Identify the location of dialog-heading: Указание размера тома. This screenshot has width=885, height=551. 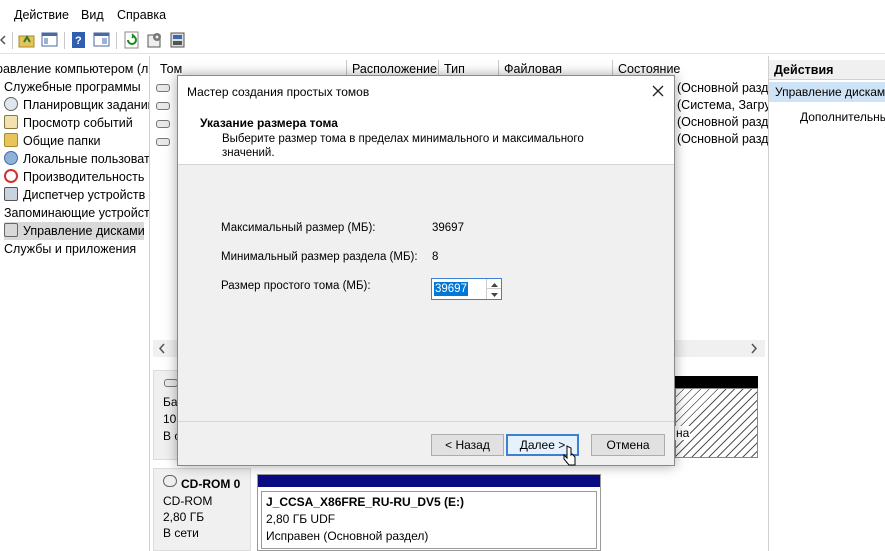
(269, 123).